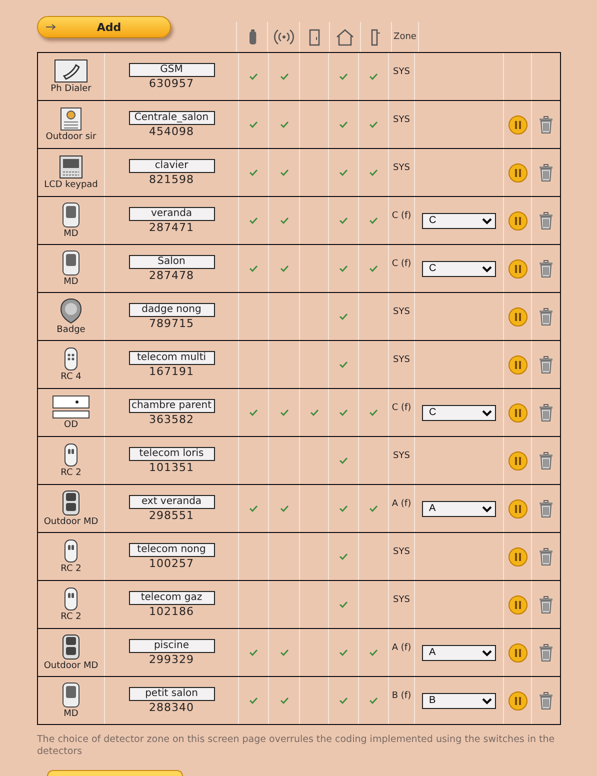  Describe the element at coordinates (171, 563) in the screenshot. I see `device-code: 100257` at that location.